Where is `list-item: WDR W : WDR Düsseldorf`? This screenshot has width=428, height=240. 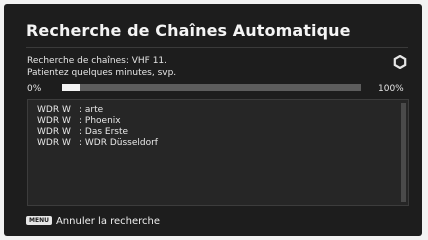 list-item: WDR W : WDR Düsseldorf is located at coordinates (97, 143).